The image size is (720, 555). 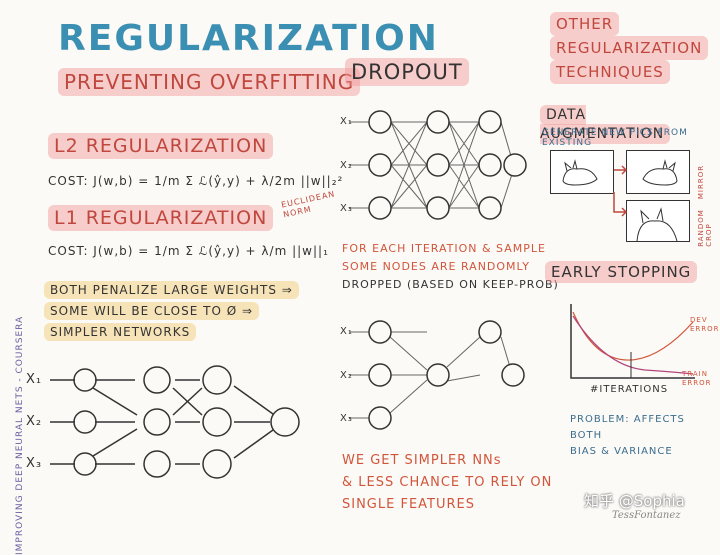 I want to click on conclusion-line-2: & LESS CHANCE TO RELY ON, so click(x=447, y=482).